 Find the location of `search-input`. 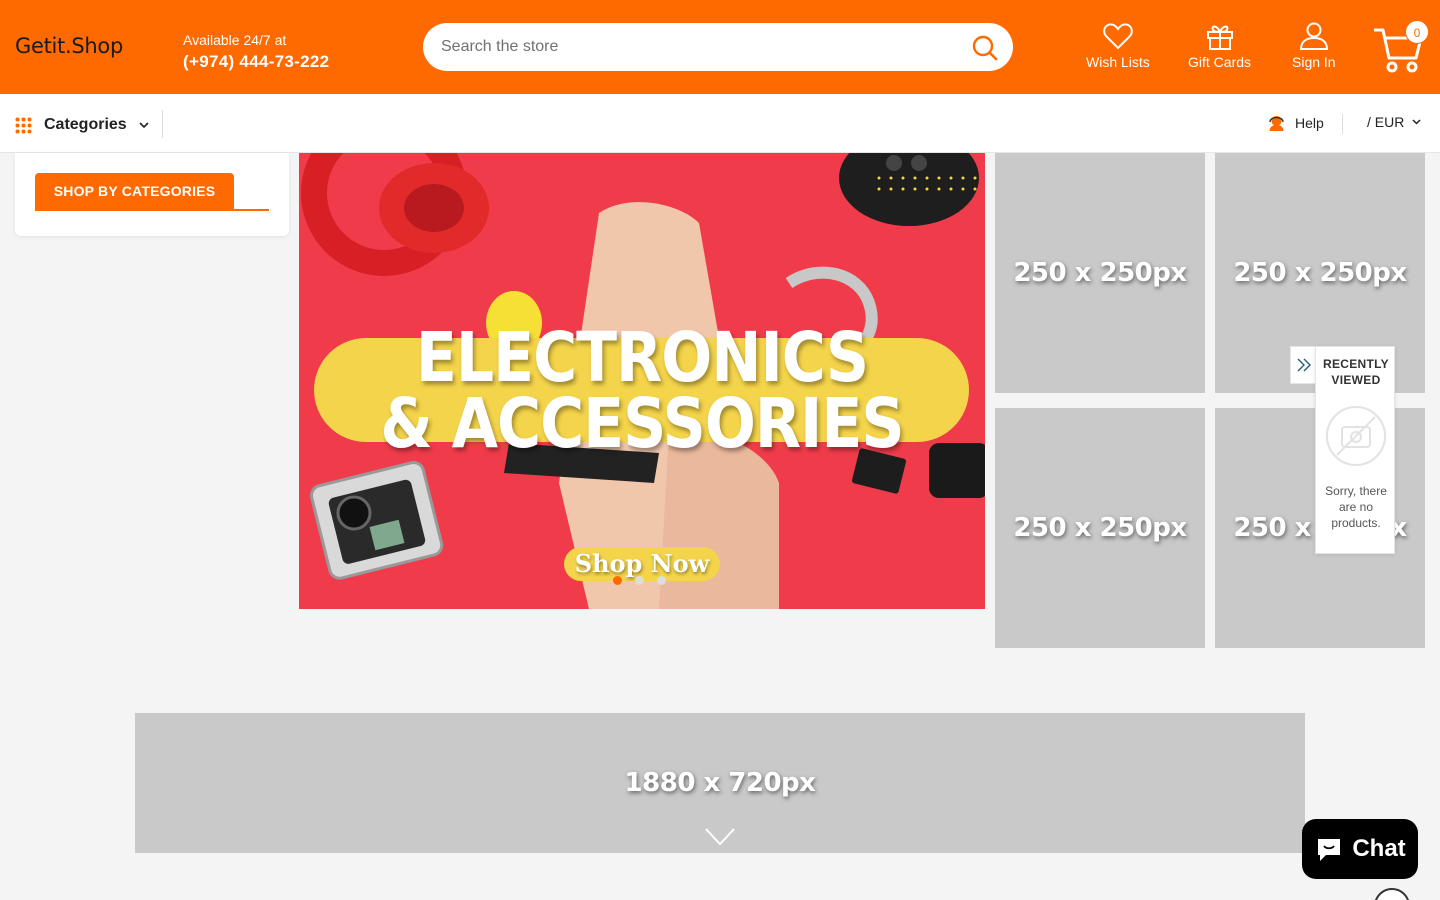

search-input is located at coordinates (691, 47).